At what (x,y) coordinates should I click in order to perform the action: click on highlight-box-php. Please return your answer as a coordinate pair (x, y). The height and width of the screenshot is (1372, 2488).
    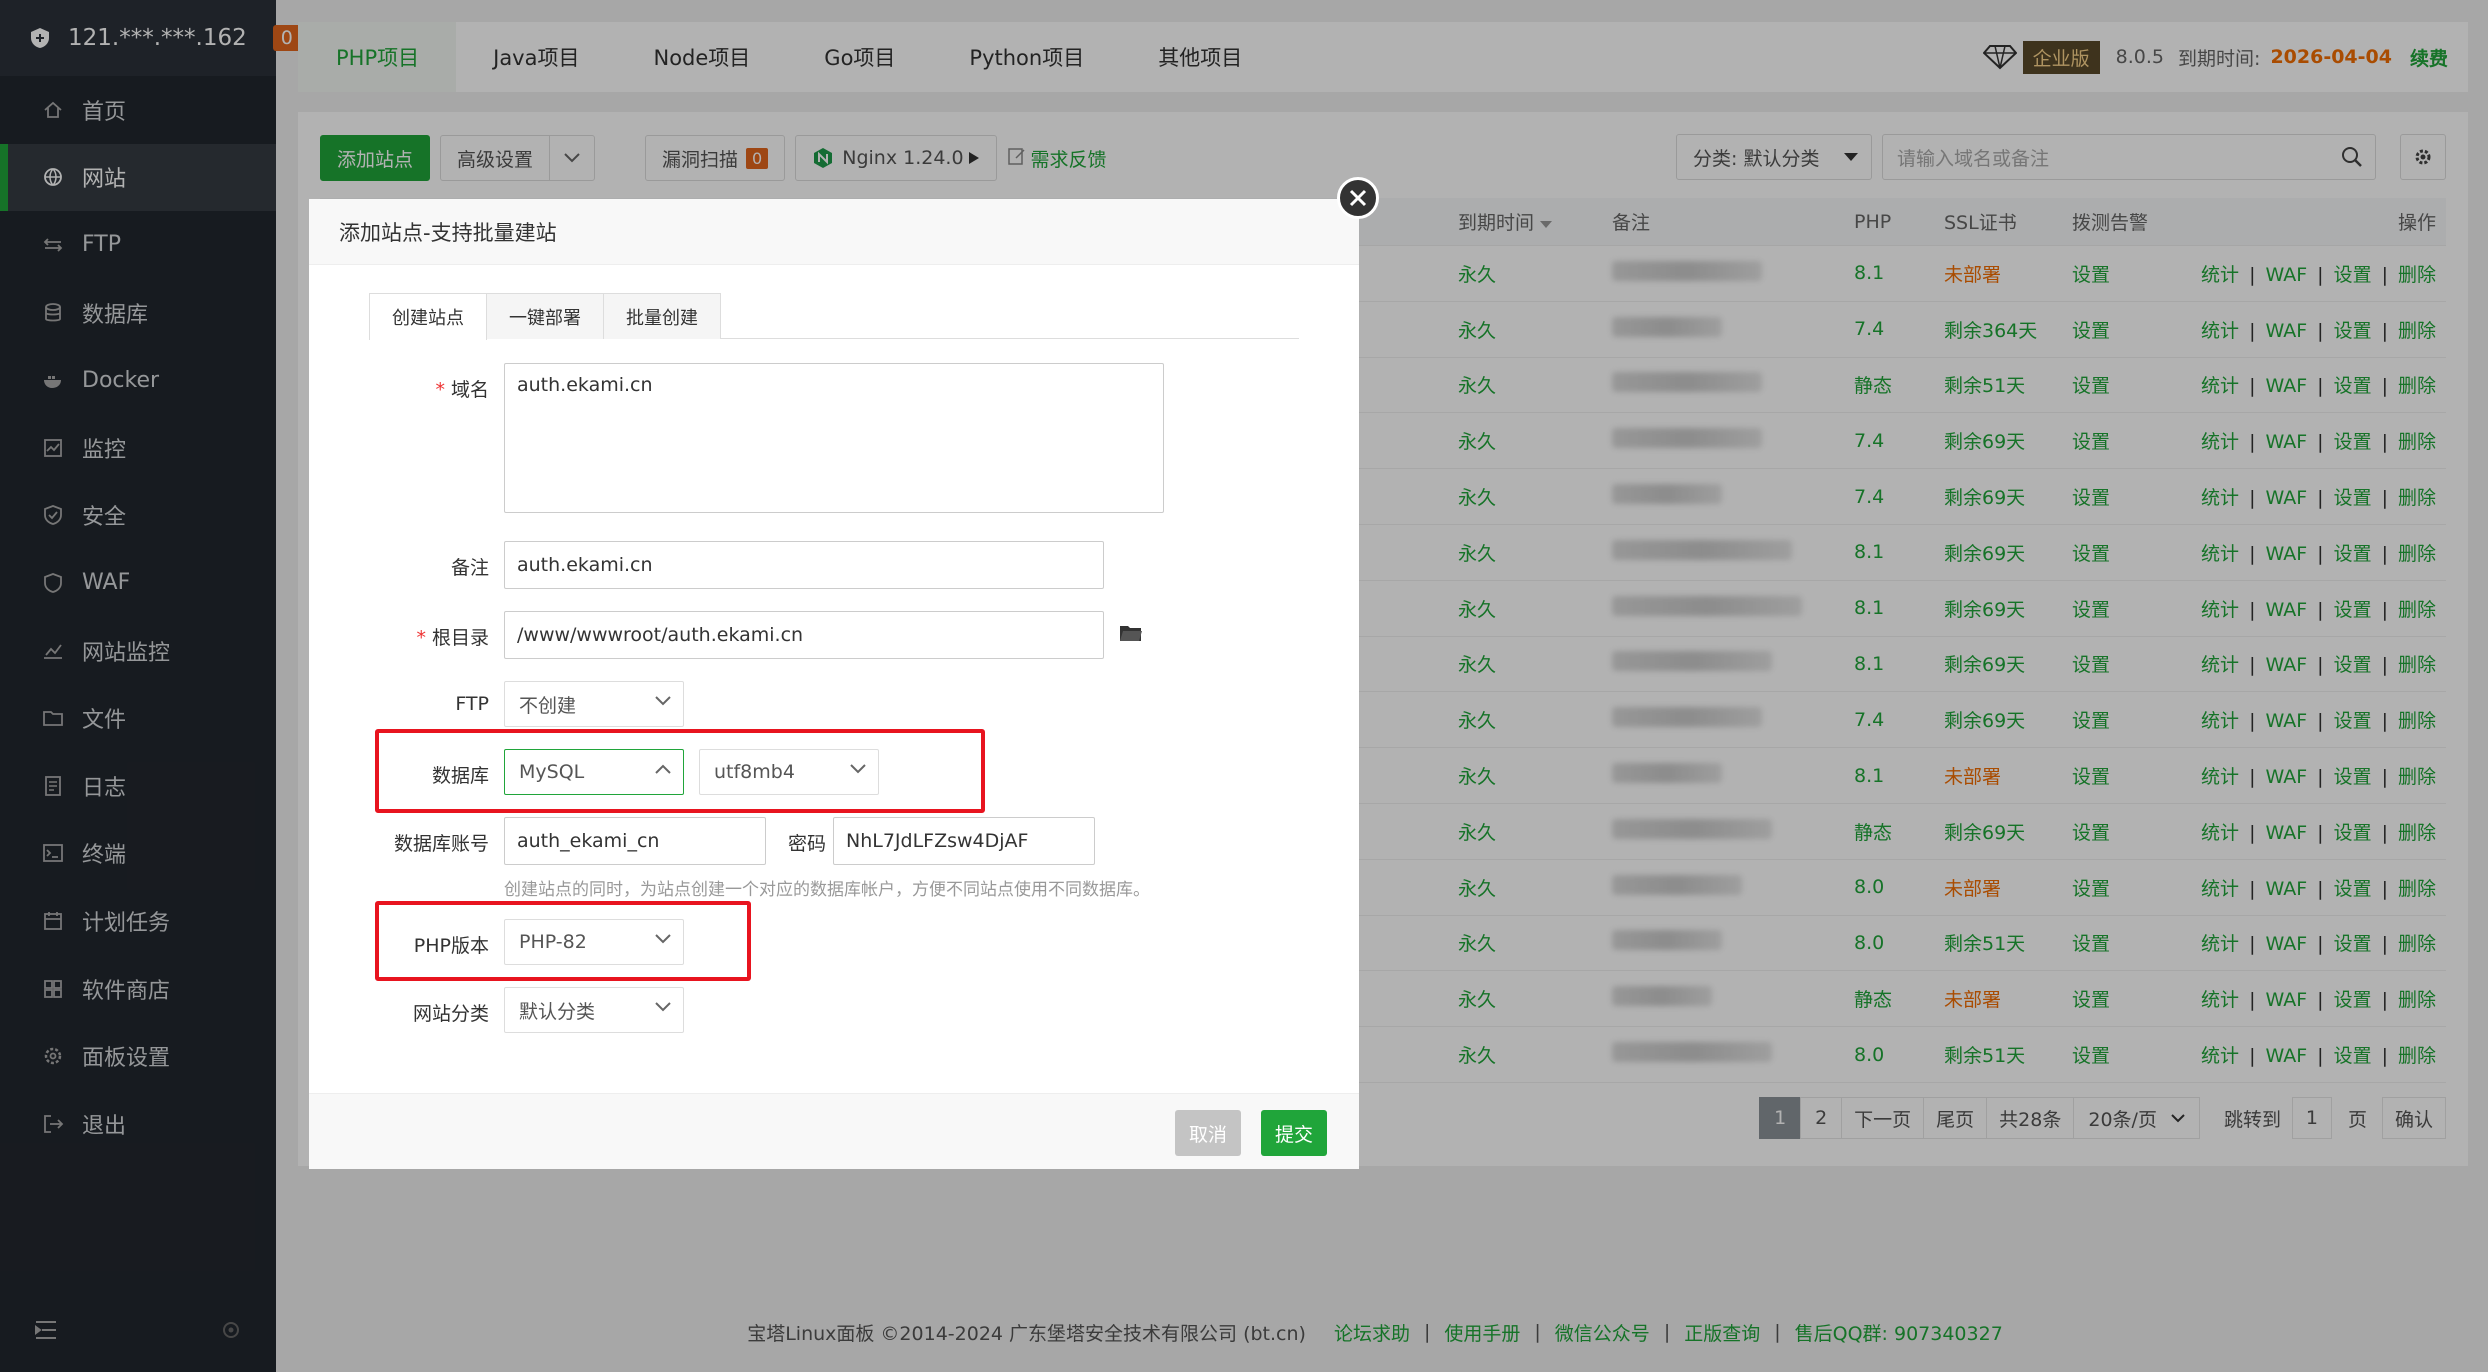
    Looking at the image, I should click on (563, 941).